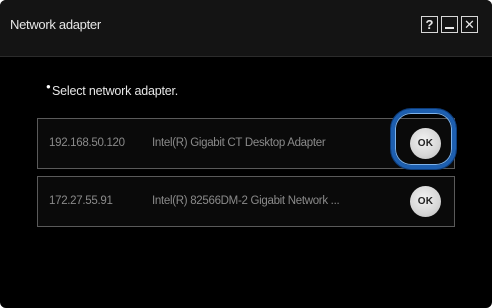 The image size is (492, 308). Describe the element at coordinates (87, 143) in the screenshot. I see `adapter-ip: 192.168.50.120` at that location.